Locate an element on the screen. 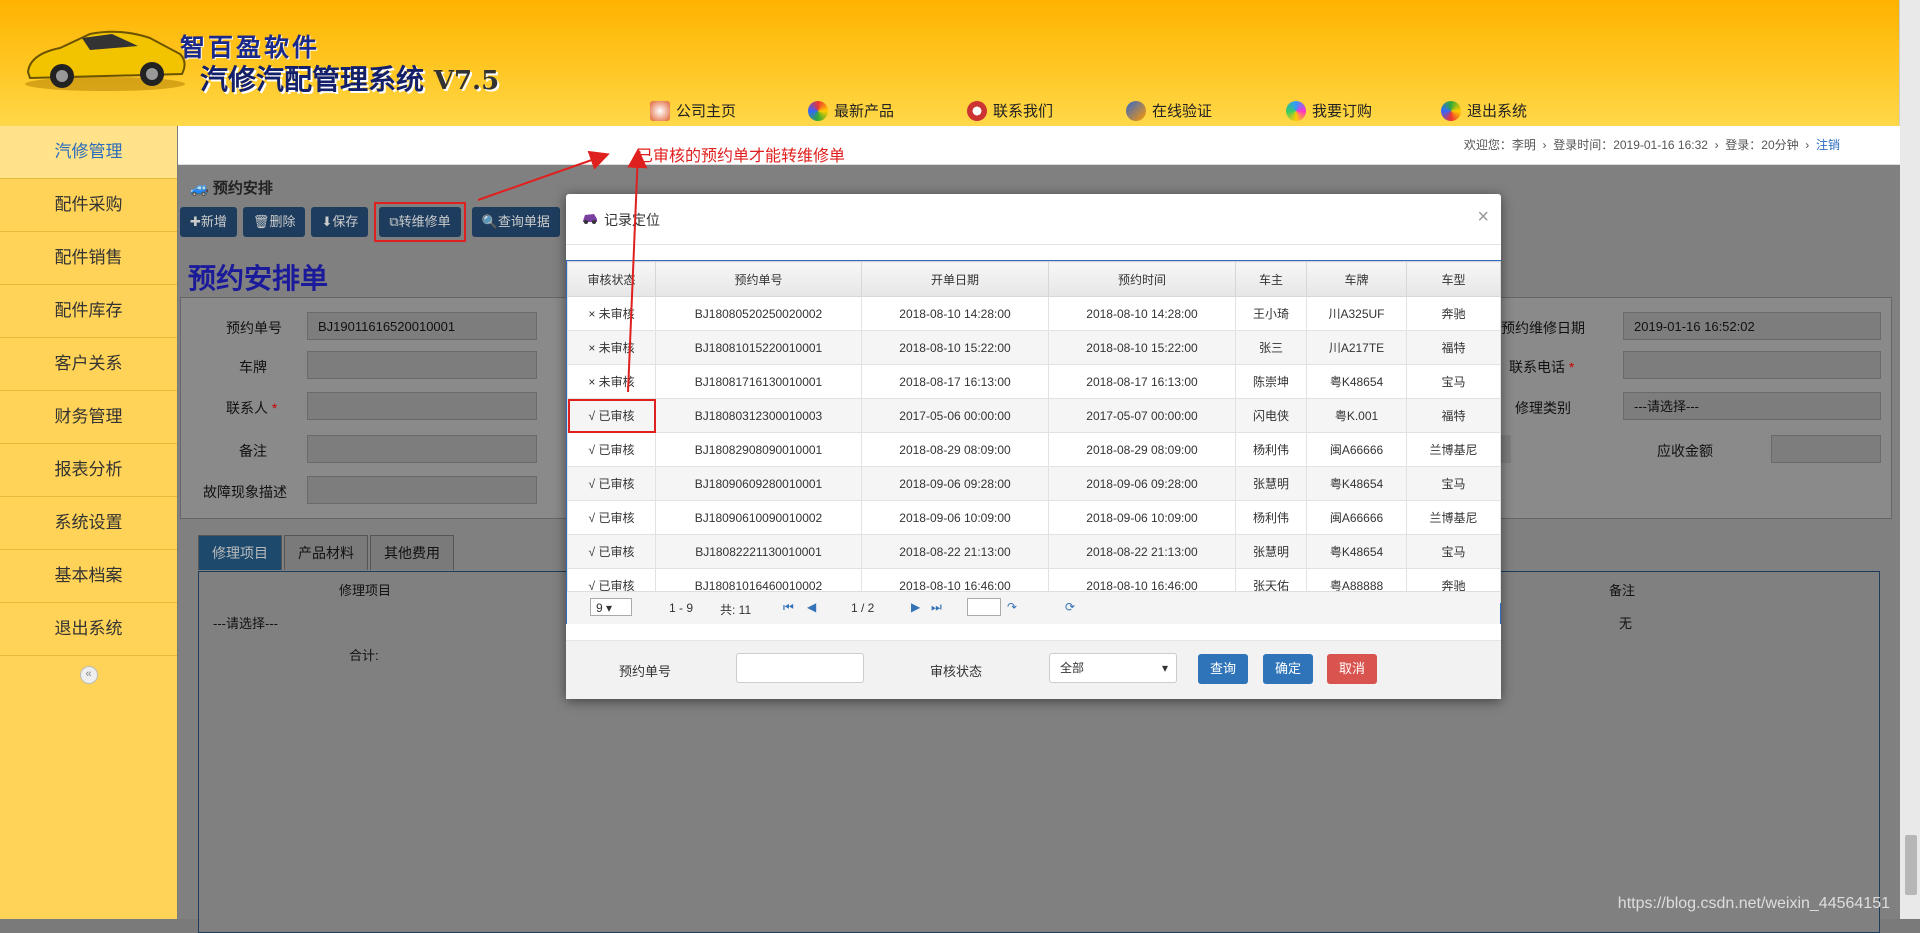 Image resolution: width=1920 pixels, height=933 pixels. nav-exit: 退出系统 is located at coordinates (1484, 110).